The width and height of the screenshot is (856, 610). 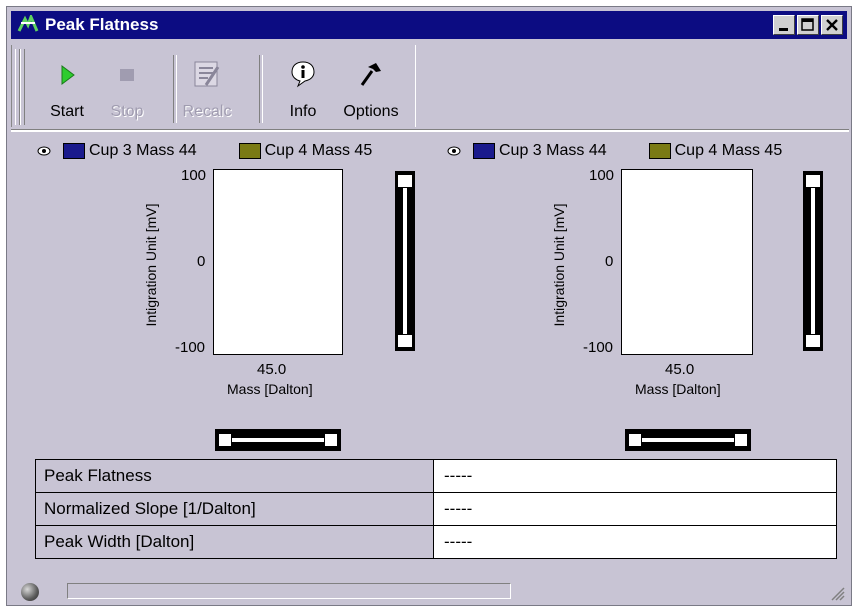 I want to click on calculator-icon, so click(x=207, y=74).